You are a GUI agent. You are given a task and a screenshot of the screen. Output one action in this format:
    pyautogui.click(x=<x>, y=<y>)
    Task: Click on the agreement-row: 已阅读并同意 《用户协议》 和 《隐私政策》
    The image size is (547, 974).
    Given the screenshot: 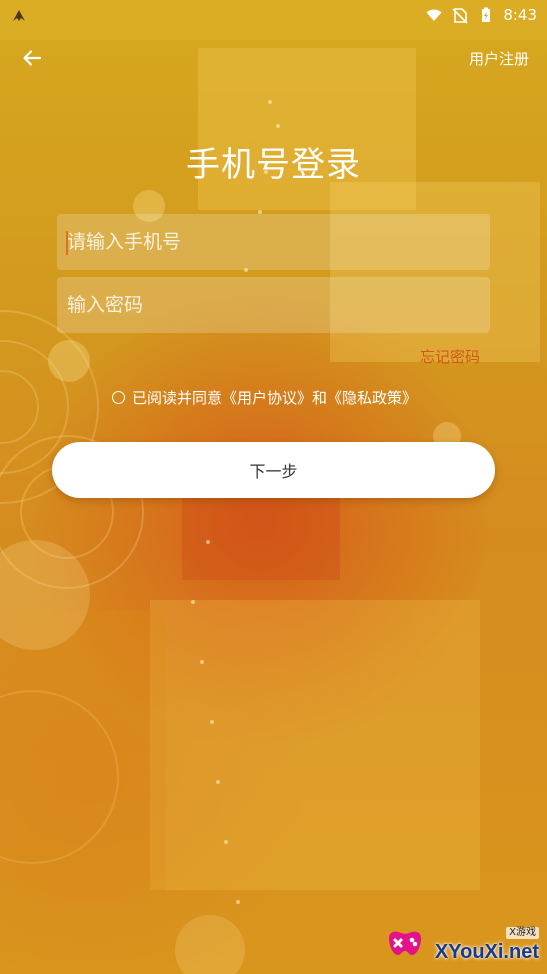 What is the action you would take?
    pyautogui.click(x=264, y=397)
    